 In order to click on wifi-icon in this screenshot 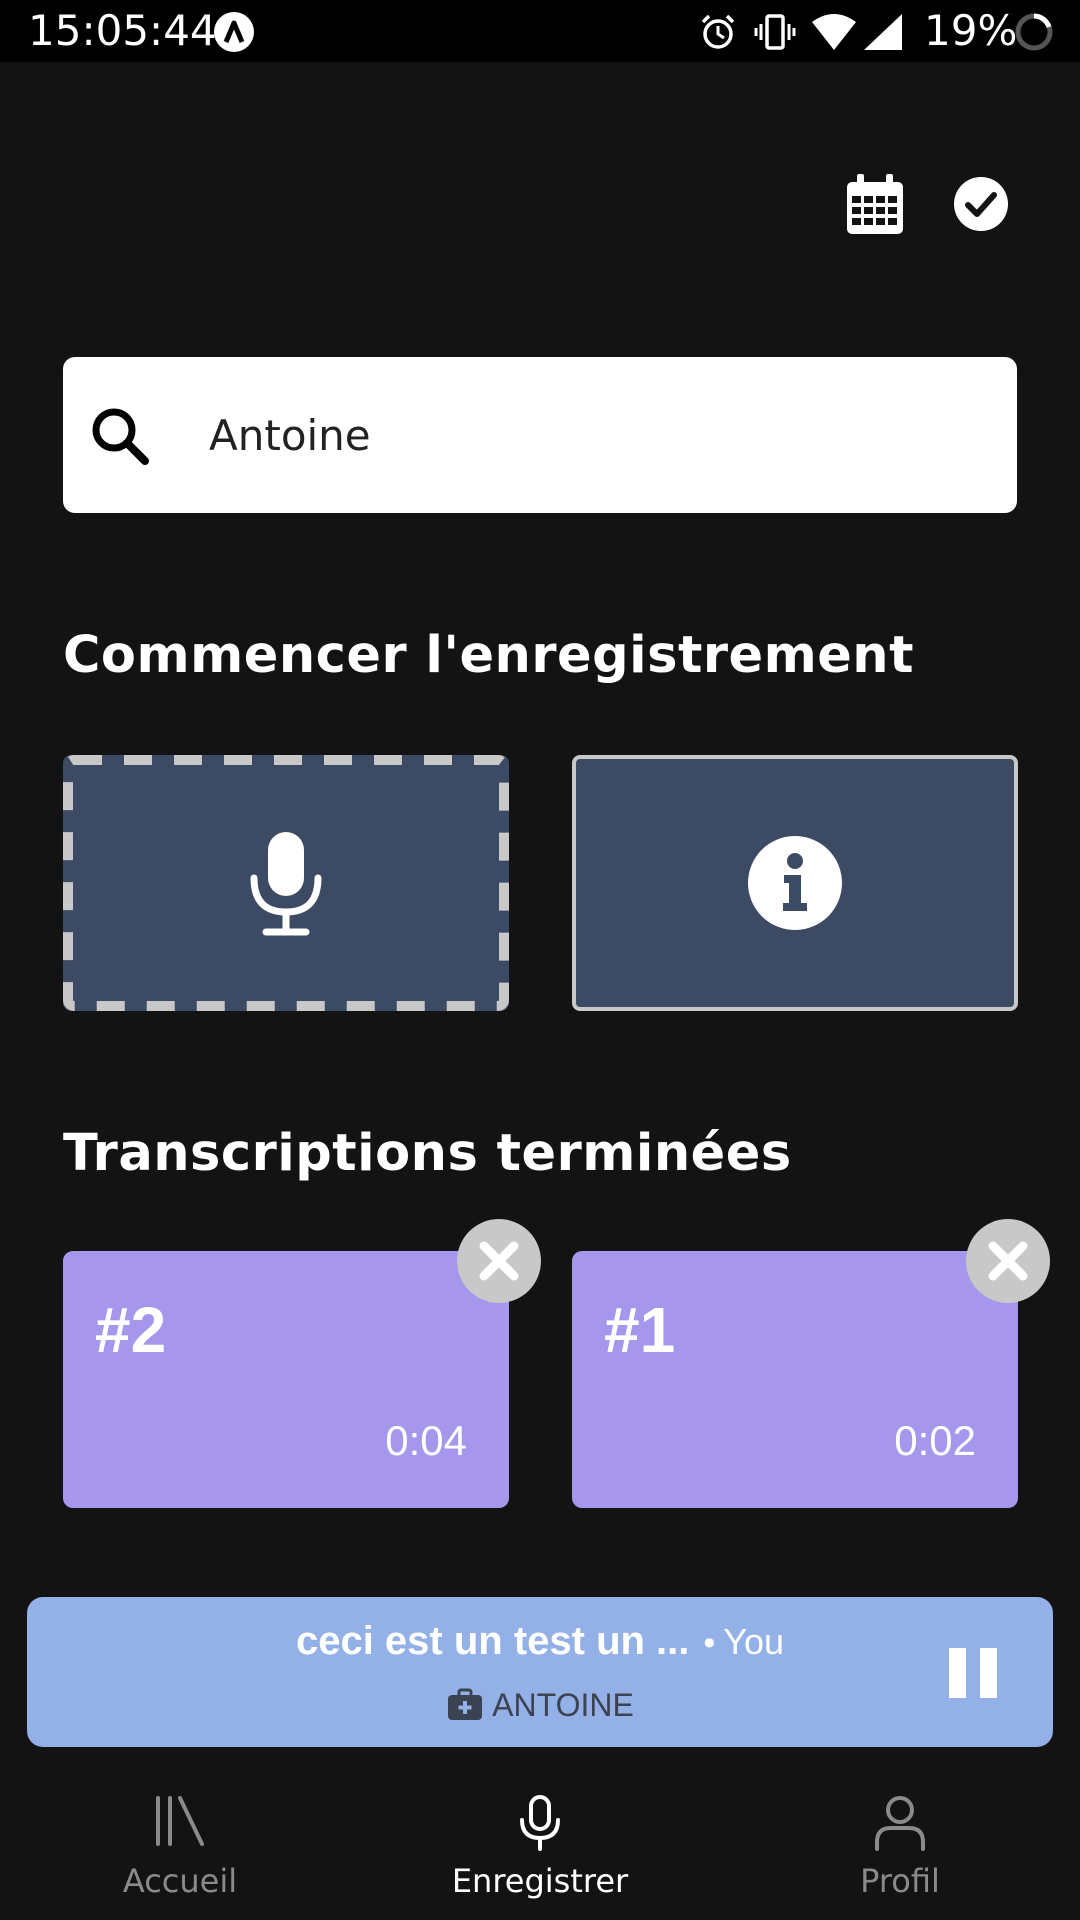, I will do `click(834, 32)`.